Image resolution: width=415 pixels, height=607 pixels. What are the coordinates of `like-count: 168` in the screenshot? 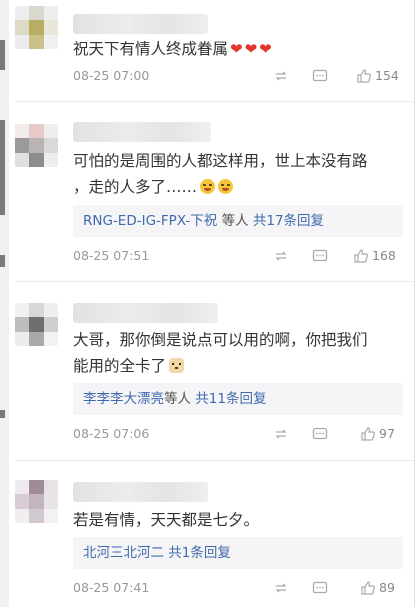 It's located at (384, 255).